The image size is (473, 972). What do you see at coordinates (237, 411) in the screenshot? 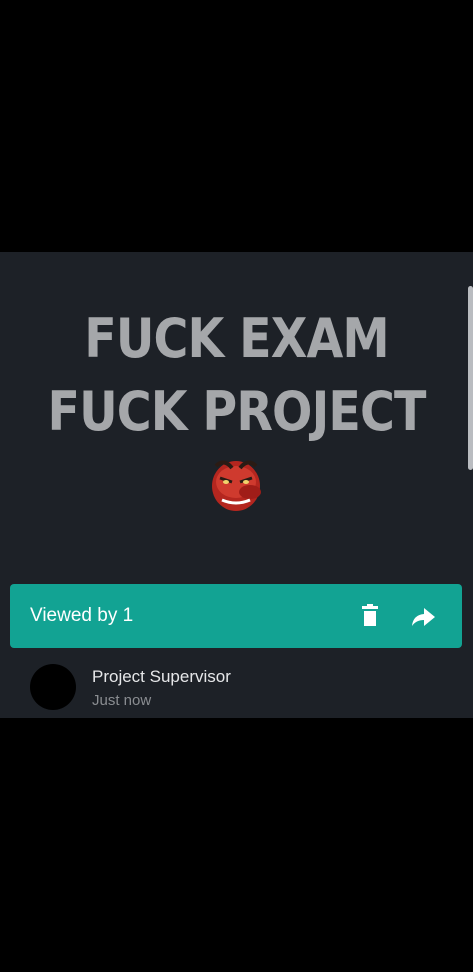
I see `status-line-2: FUCK PROJECT` at bounding box center [237, 411].